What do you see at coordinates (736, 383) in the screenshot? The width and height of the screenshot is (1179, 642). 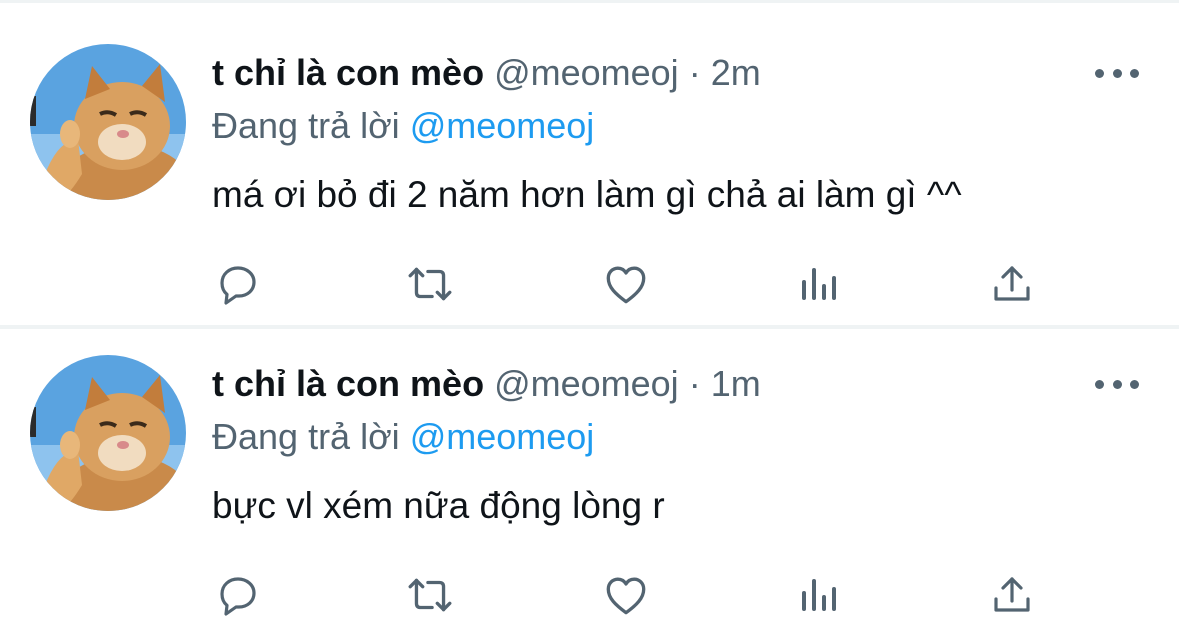 I see `timestamp: 1m` at bounding box center [736, 383].